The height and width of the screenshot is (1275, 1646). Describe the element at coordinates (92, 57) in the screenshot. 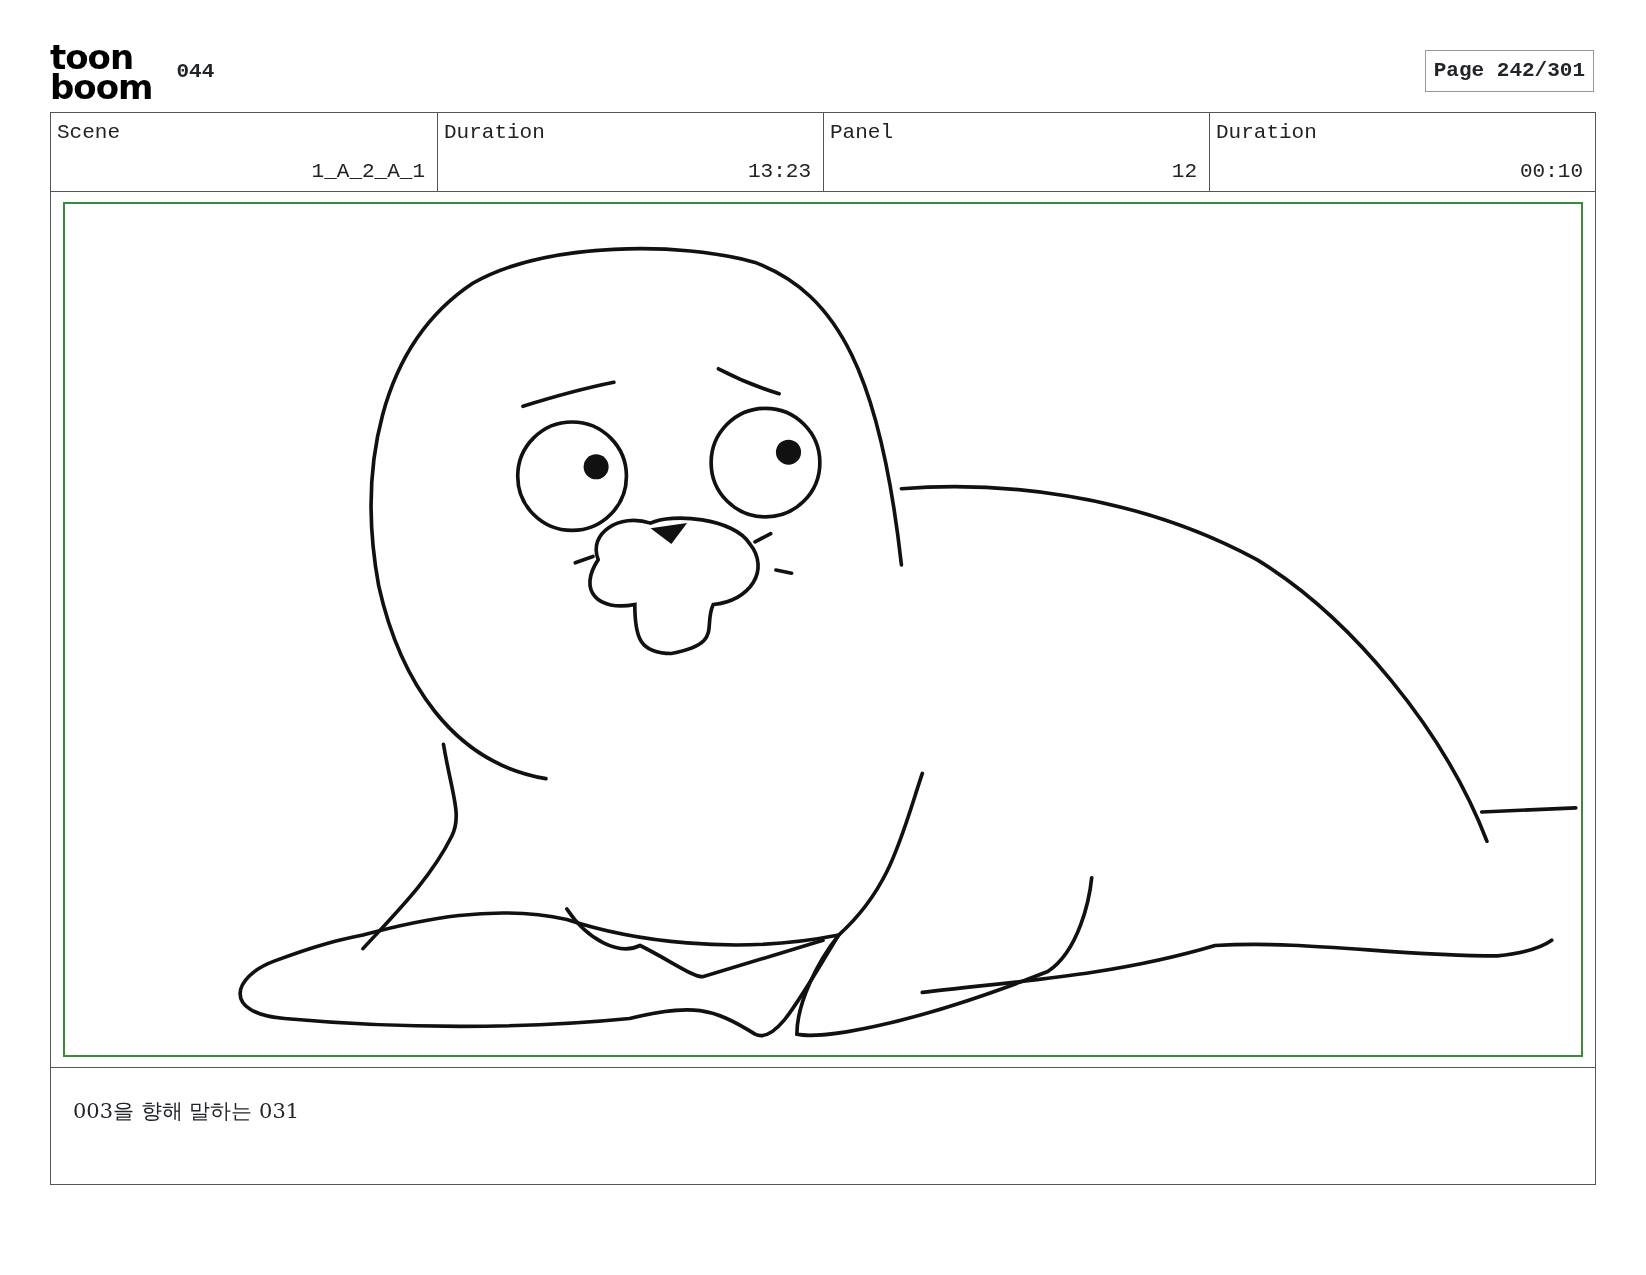

I see `logo-text: toon` at that location.